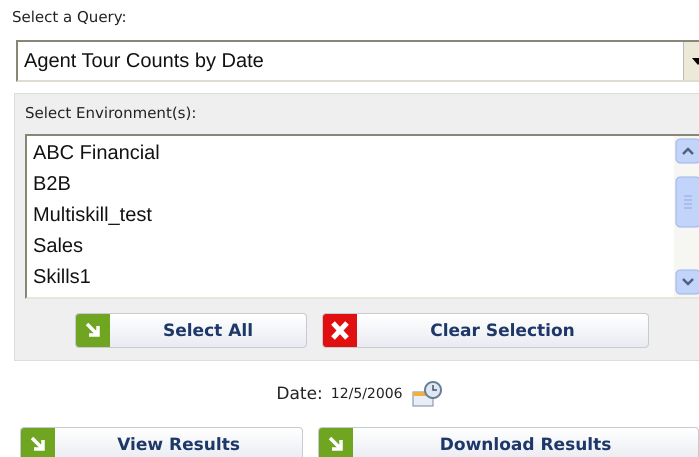  What do you see at coordinates (340, 330) in the screenshot?
I see `close-icon` at bounding box center [340, 330].